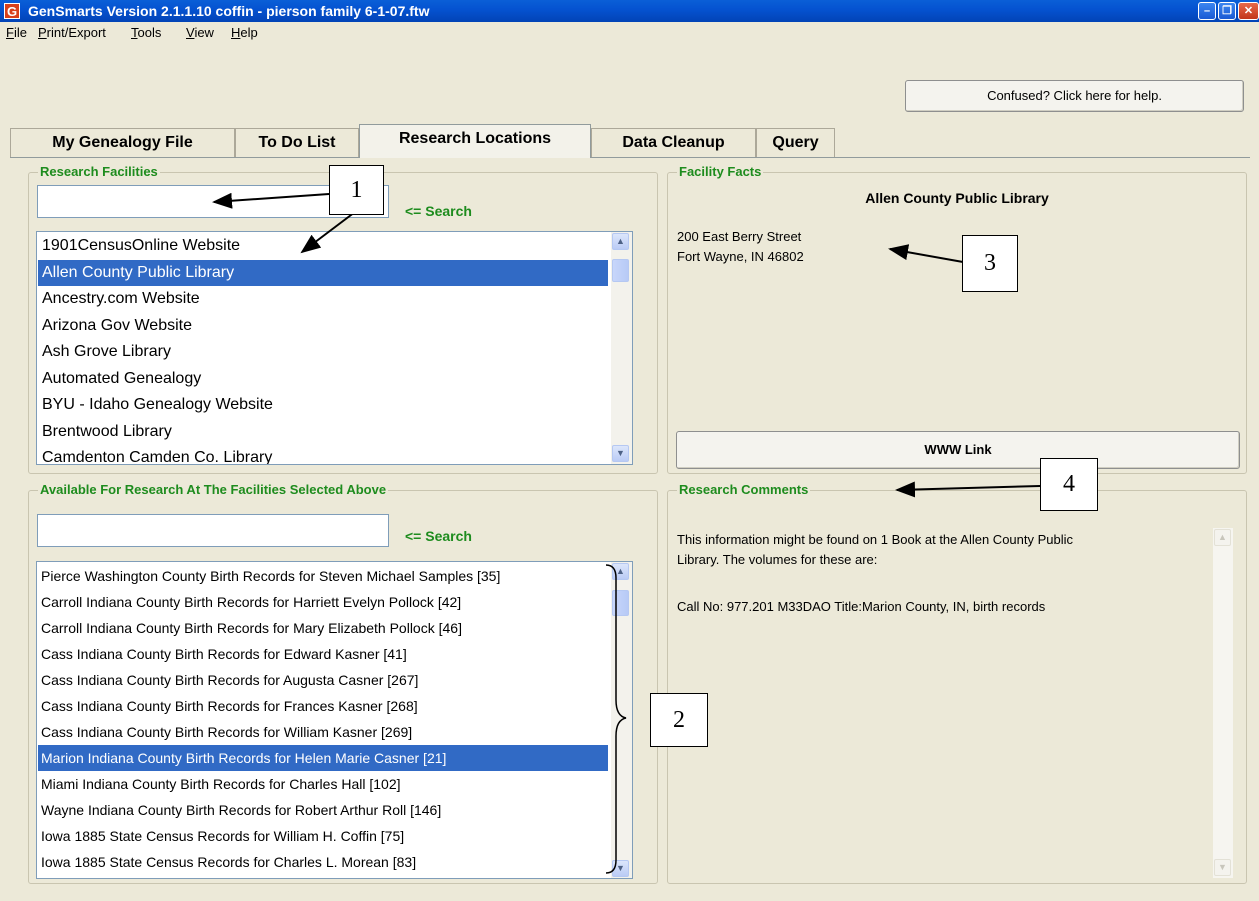  I want to click on facility-facts-title: Facility Facts, so click(720, 171).